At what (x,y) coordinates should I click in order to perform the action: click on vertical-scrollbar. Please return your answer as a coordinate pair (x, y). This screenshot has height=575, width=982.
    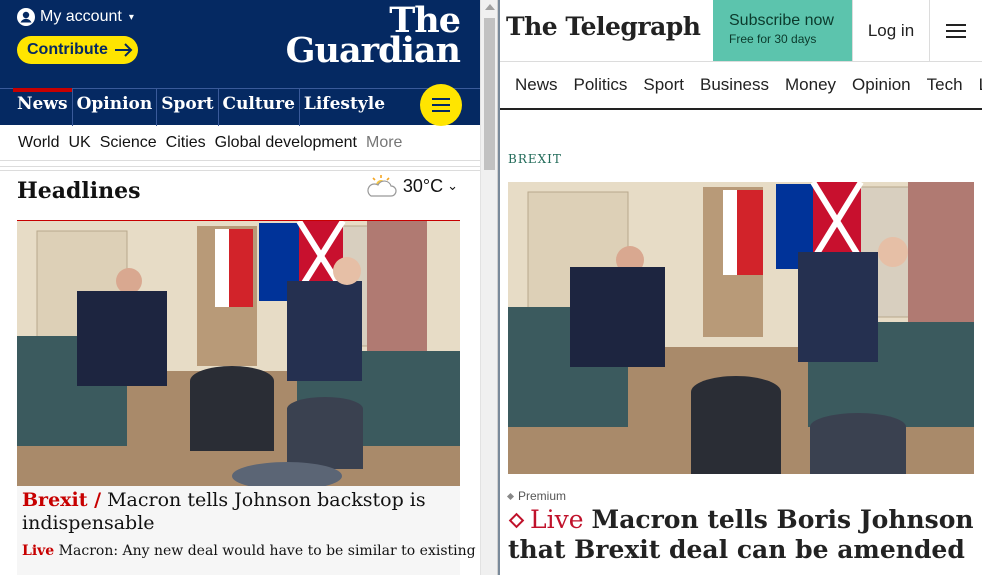
    Looking at the image, I should click on (489, 287).